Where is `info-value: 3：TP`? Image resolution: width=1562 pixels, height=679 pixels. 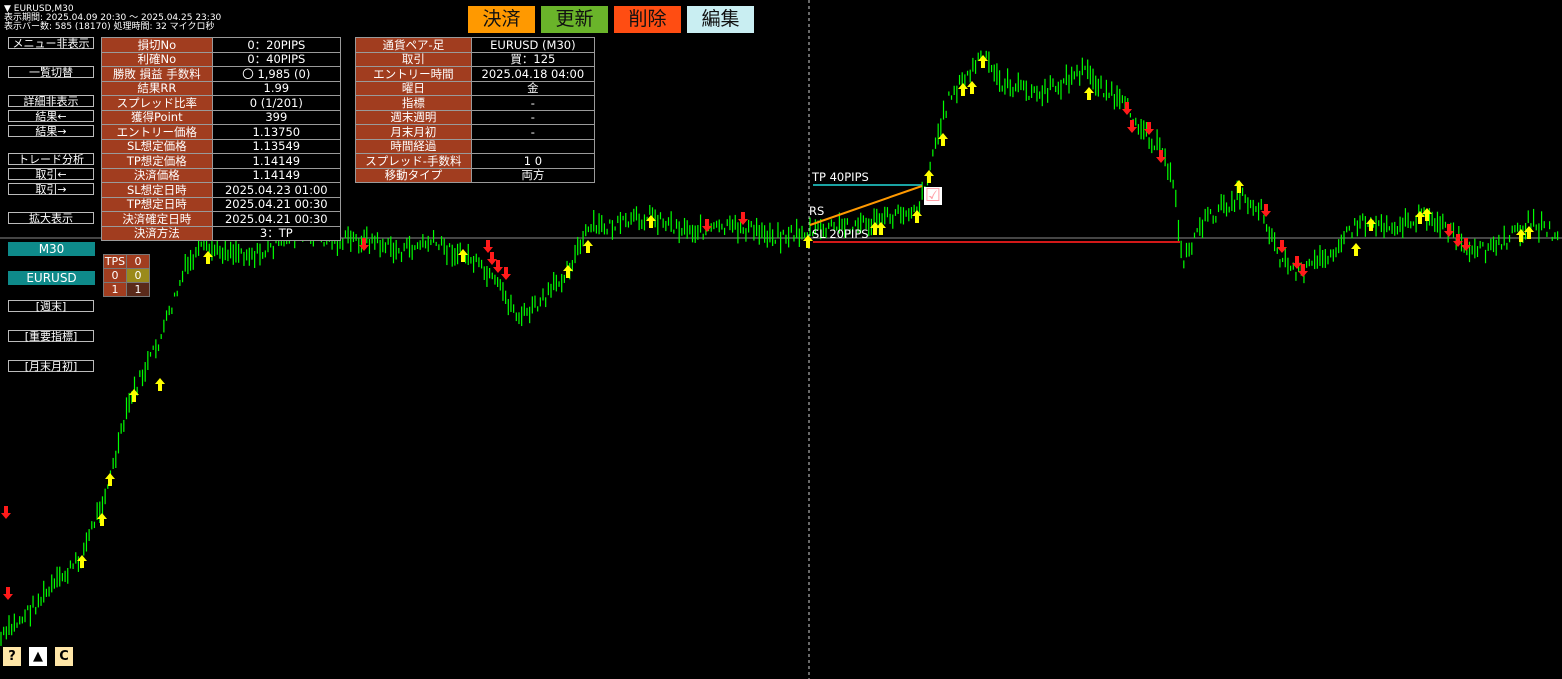
info-value: 3：TP is located at coordinates (276, 233).